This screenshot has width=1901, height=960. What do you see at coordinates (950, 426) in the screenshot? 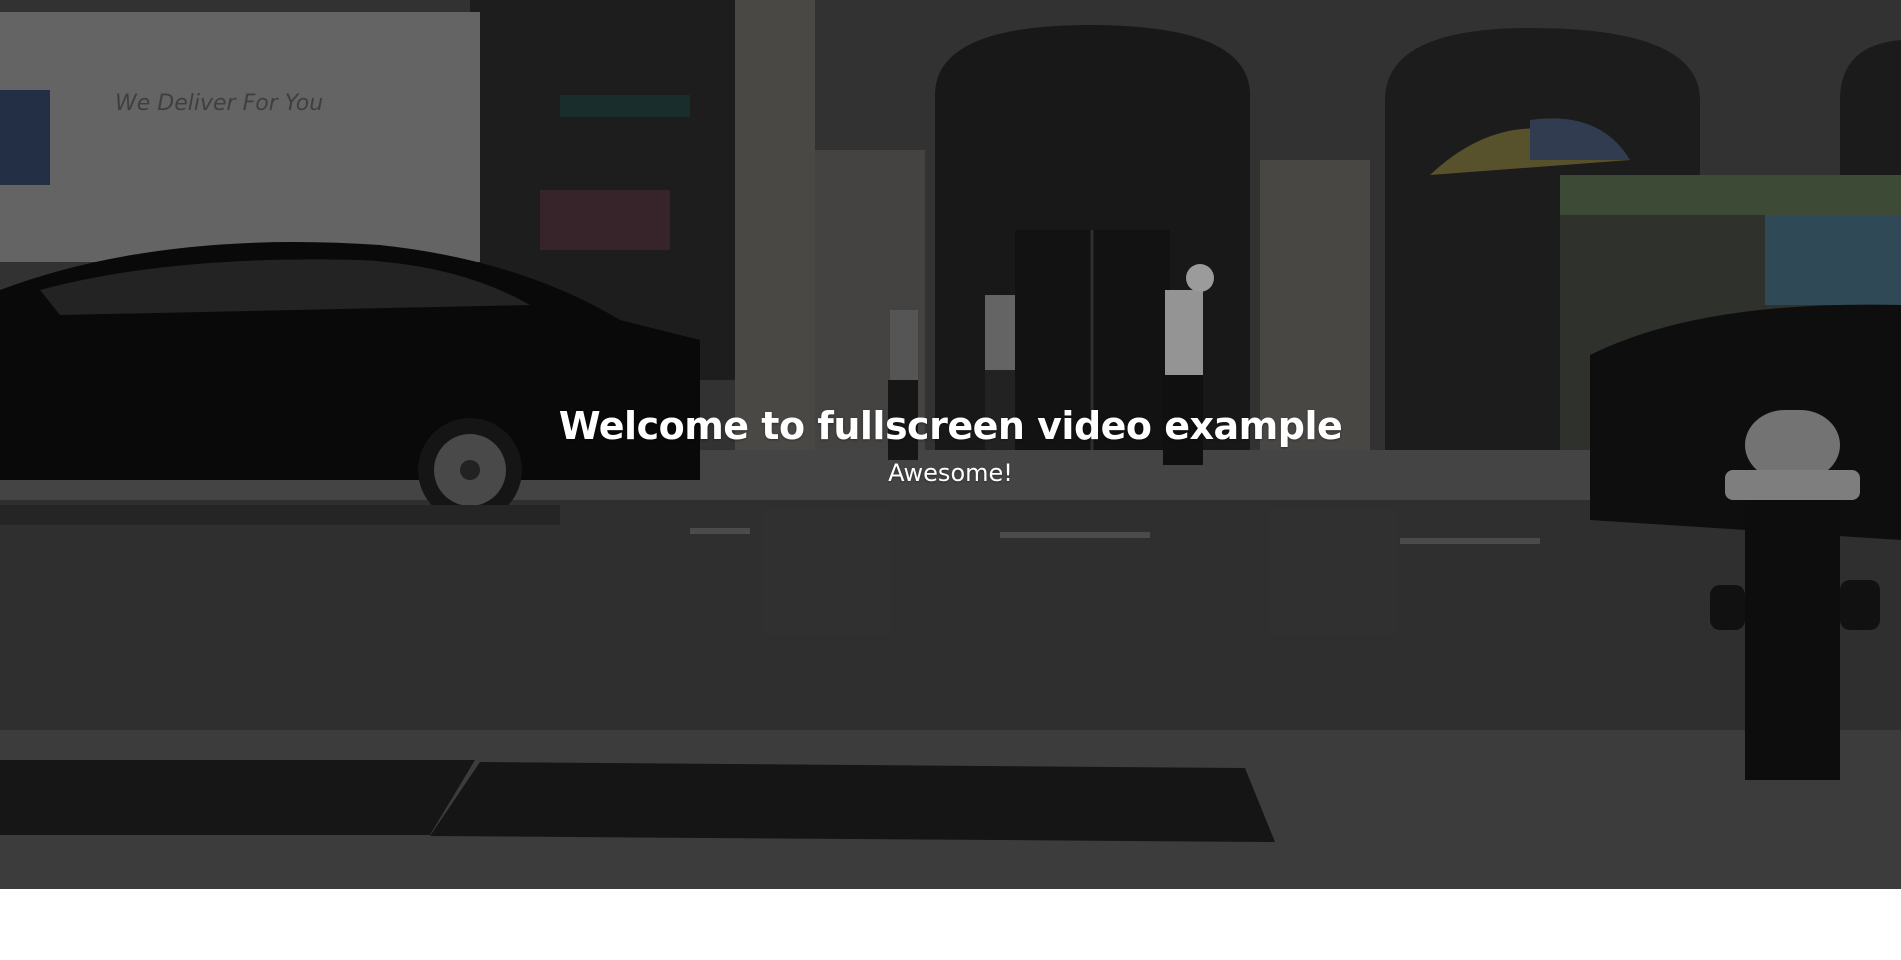
I see `hero-title: Welcome to fullscreen video example` at bounding box center [950, 426].